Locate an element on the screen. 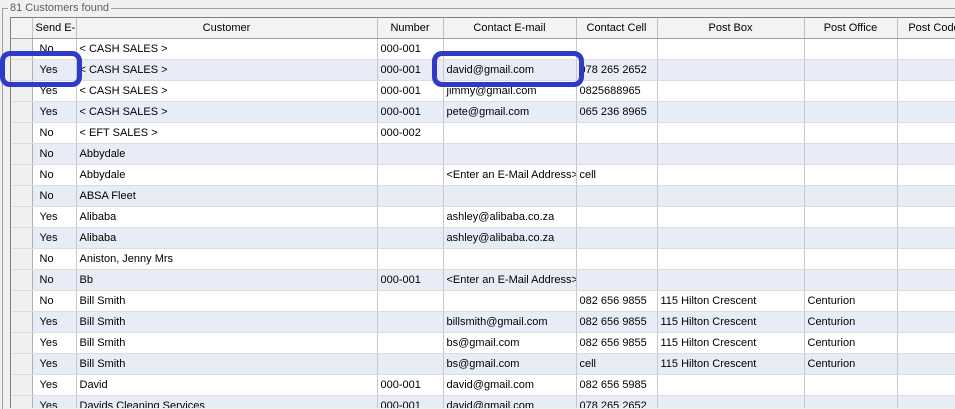  table-row: No Abbydale <Enter an E-Mail Address> cell is located at coordinates (483, 175).